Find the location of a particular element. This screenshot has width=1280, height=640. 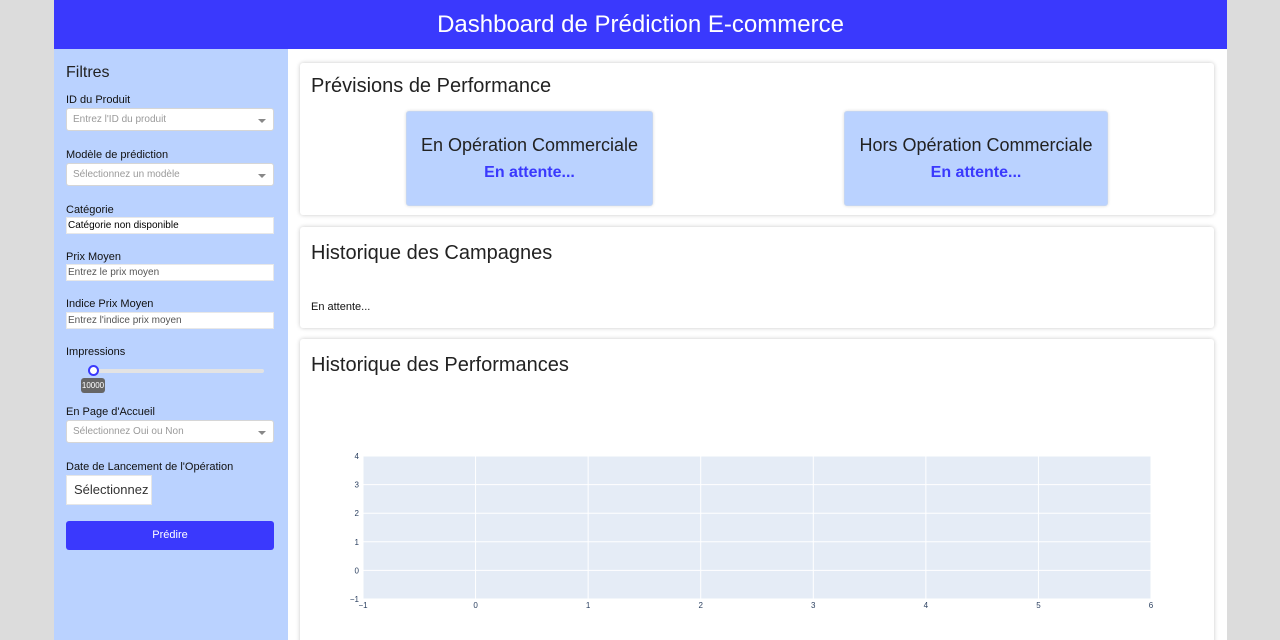

x-tick-label: 6 is located at coordinates (1151, 605).